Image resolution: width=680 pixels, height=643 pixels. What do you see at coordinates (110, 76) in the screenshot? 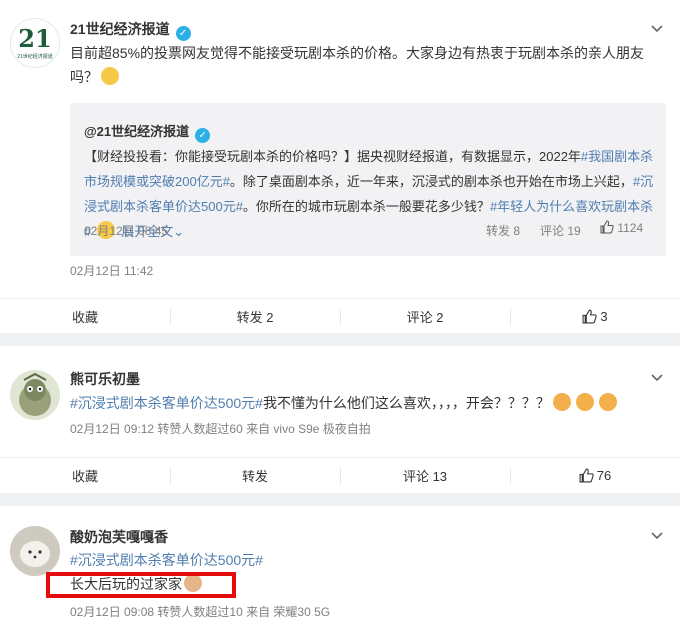
I see `thinking-emoji-icon` at bounding box center [110, 76].